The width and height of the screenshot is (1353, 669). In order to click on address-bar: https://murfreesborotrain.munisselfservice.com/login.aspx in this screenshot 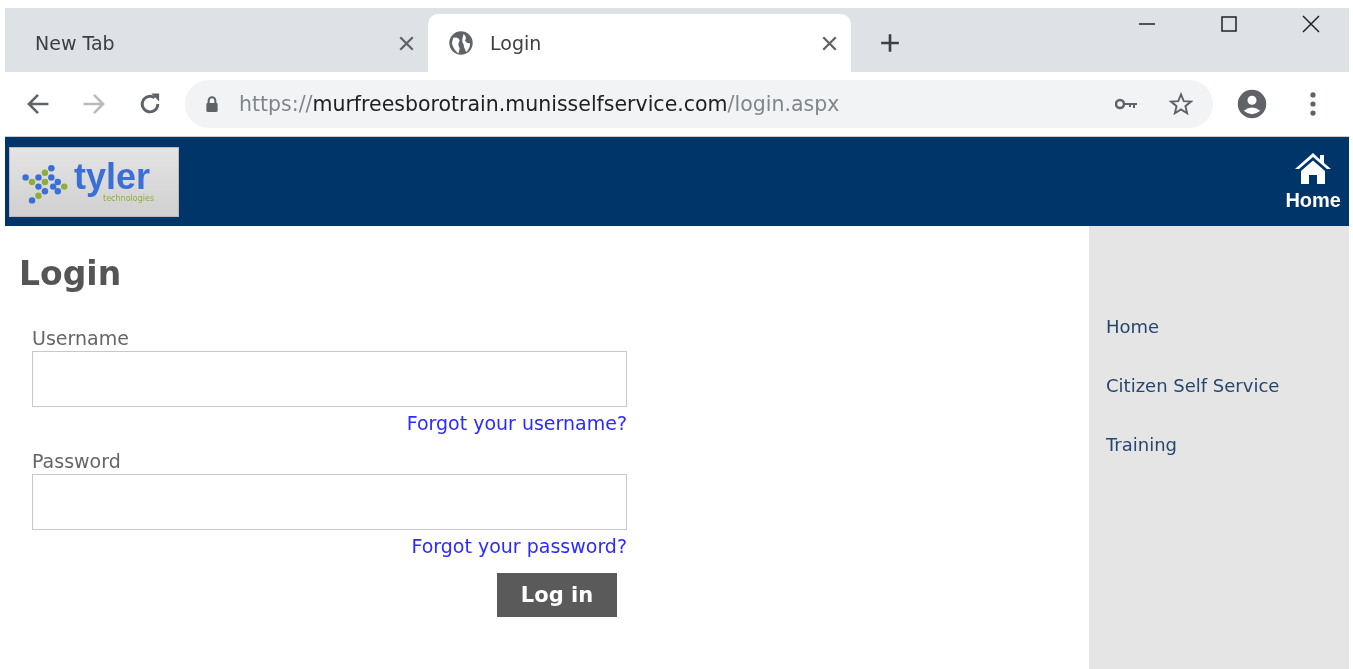, I will do `click(699, 104)`.